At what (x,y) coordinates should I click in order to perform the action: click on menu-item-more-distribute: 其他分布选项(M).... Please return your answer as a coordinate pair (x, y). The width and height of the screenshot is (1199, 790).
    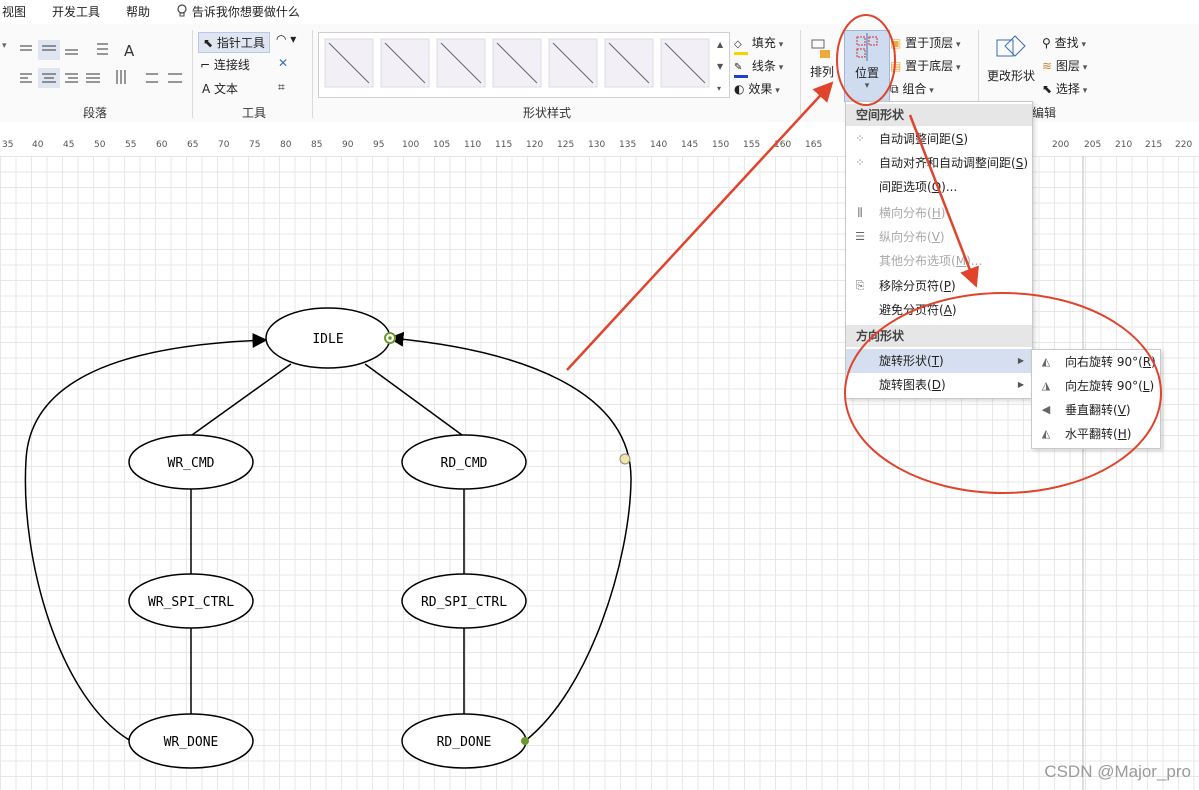
    Looking at the image, I should click on (939, 261).